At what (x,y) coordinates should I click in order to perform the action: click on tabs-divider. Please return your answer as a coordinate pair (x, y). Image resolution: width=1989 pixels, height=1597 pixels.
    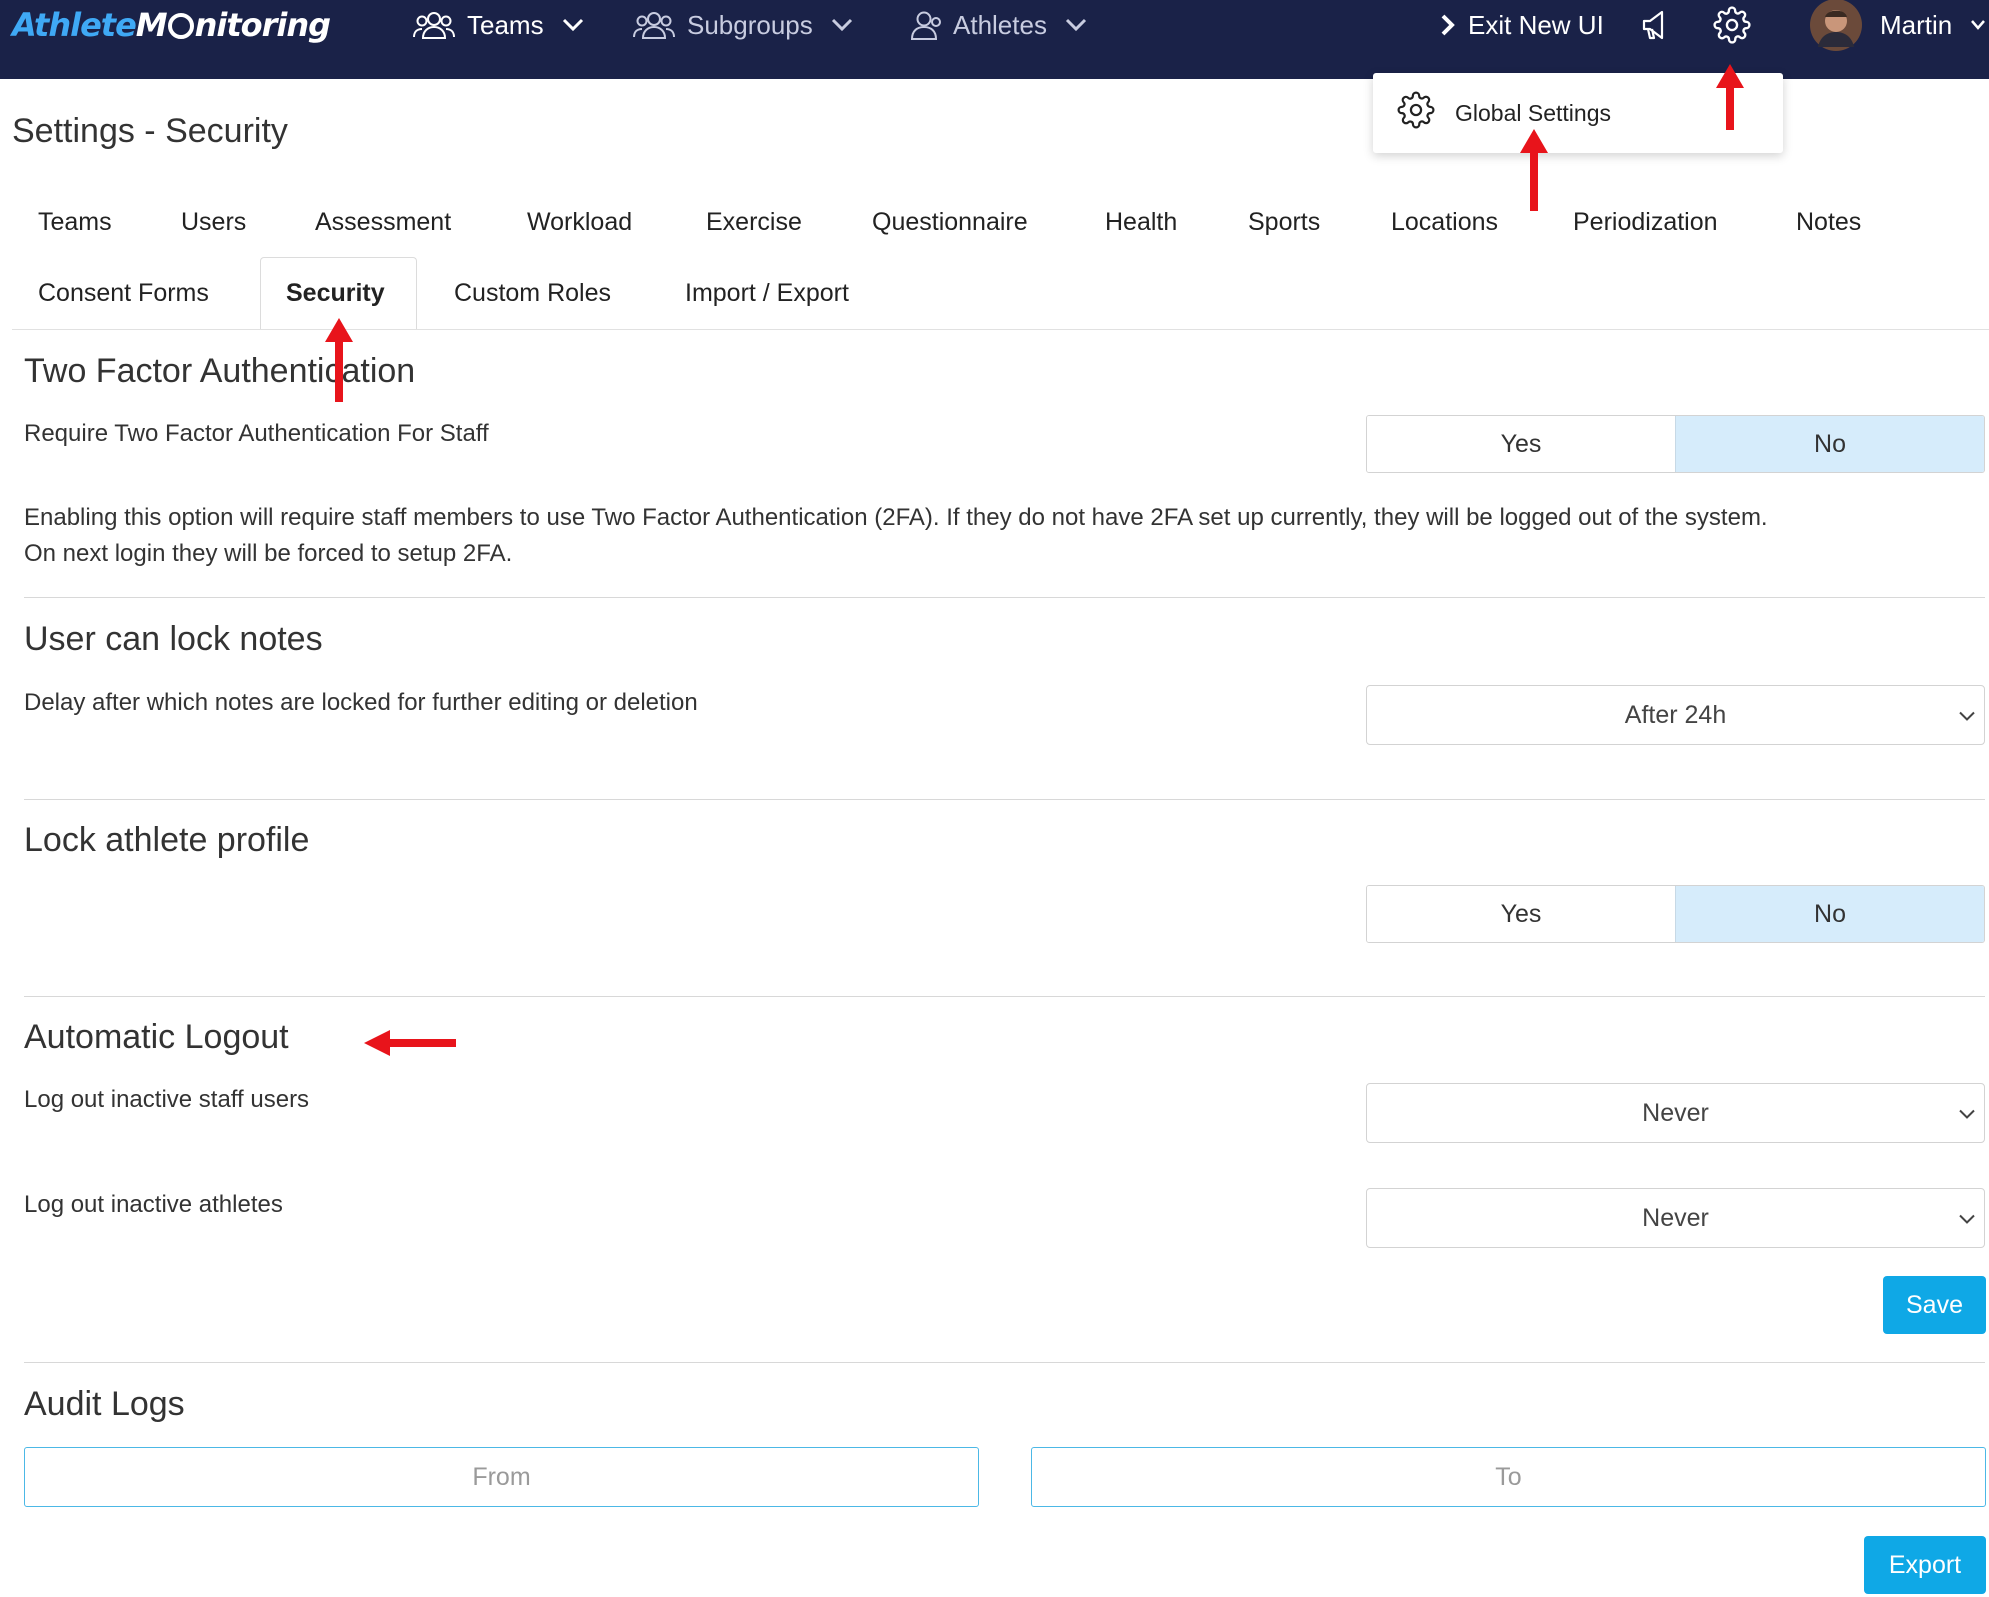
    Looking at the image, I should click on (1000, 329).